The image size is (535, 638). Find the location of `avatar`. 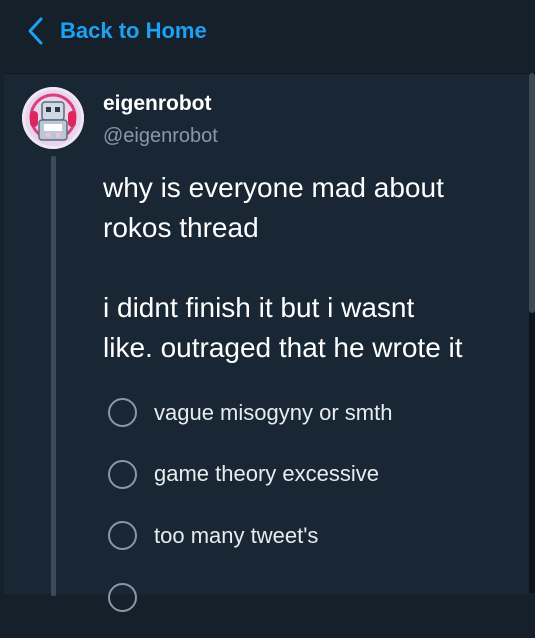

avatar is located at coordinates (53, 118).